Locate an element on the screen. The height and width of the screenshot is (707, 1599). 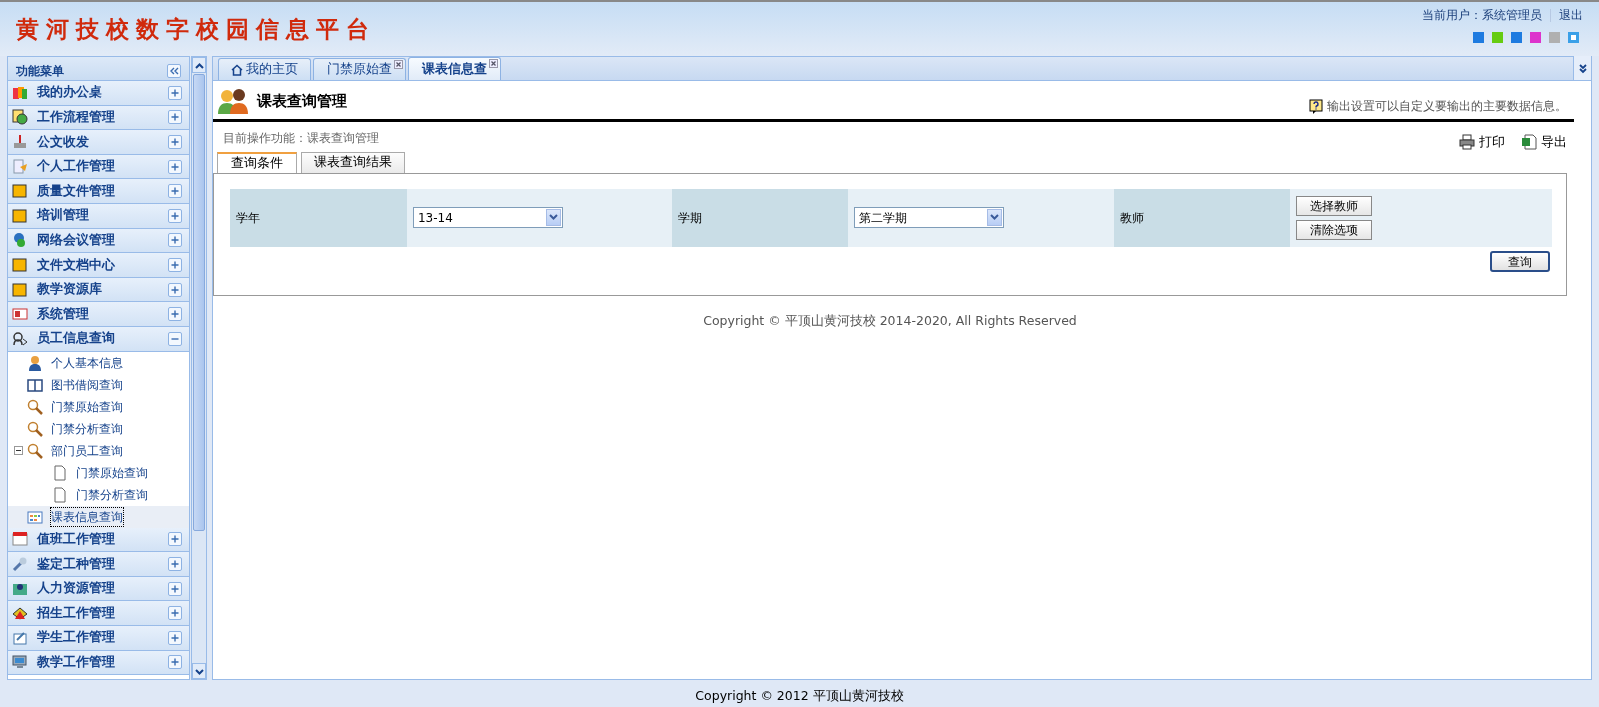
select-teacher-button: 选择教师 is located at coordinates (1334, 205).